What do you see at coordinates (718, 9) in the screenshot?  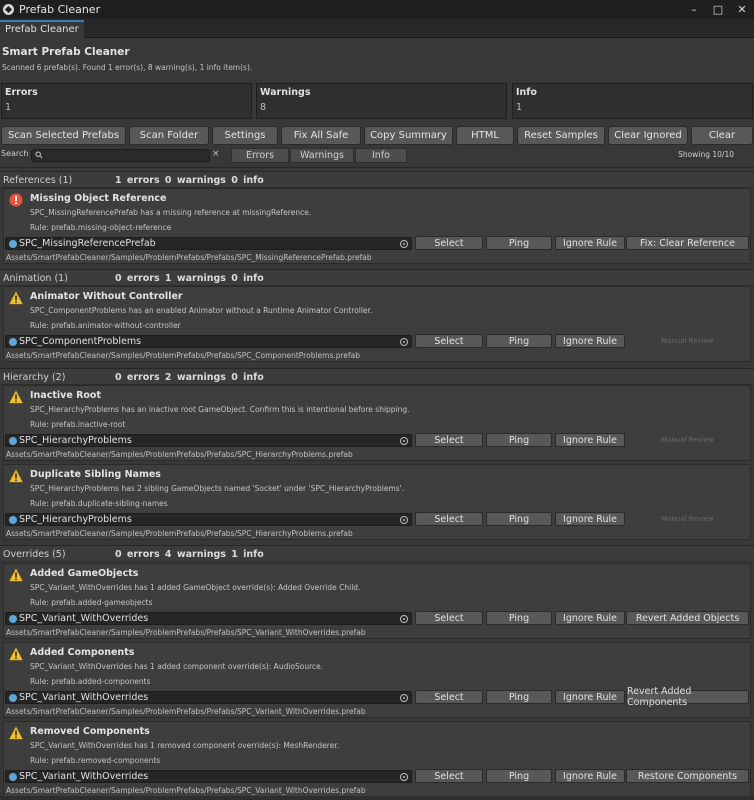 I see `maximize-button: □` at bounding box center [718, 9].